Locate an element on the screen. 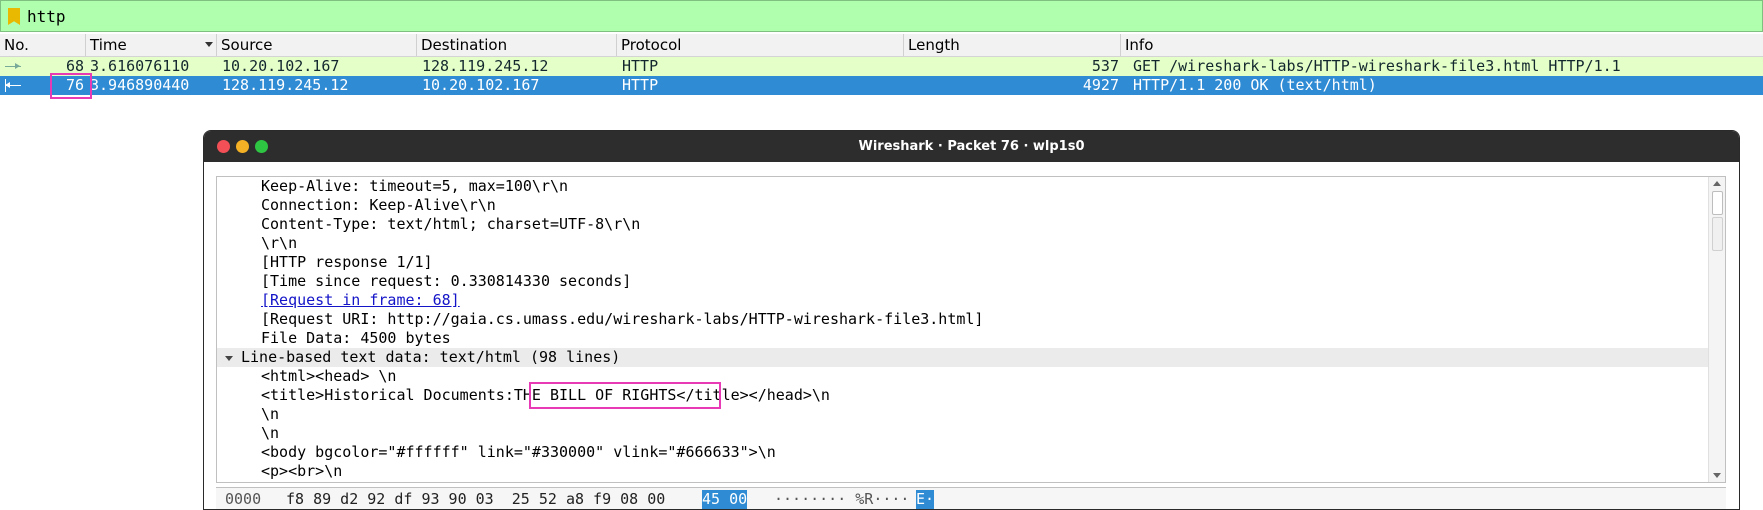  scrollbar-track-segment is located at coordinates (1717, 234).